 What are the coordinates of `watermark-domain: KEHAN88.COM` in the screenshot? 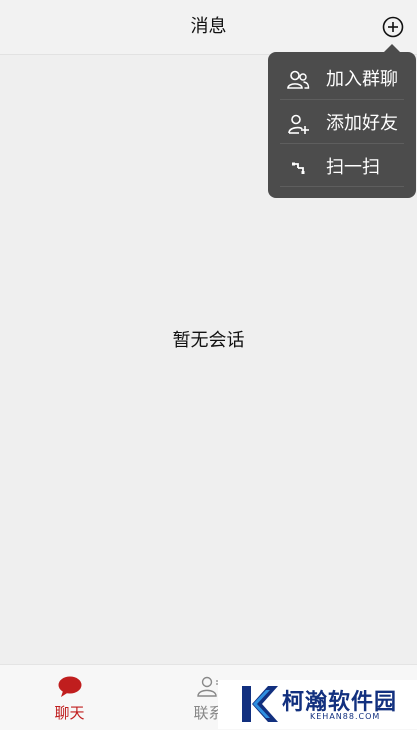 It's located at (345, 716).